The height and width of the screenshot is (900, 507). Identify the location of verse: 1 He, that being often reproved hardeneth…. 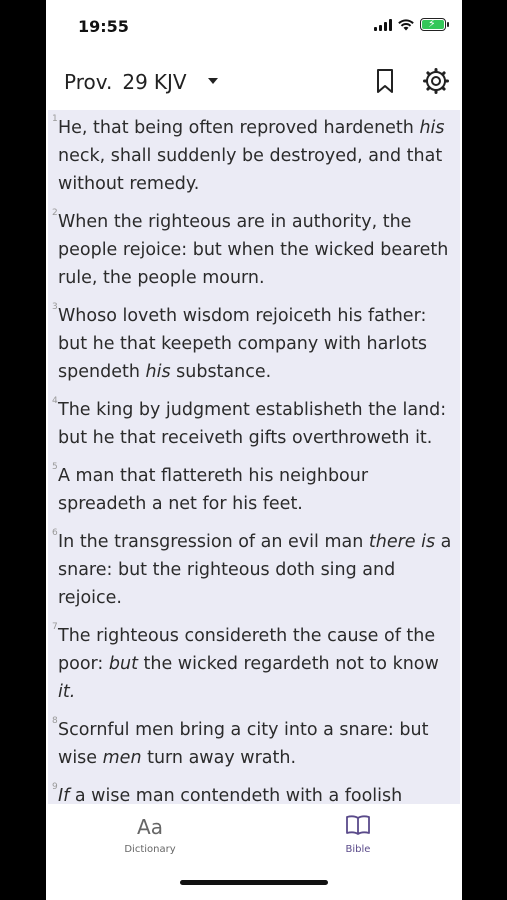
(252, 156).